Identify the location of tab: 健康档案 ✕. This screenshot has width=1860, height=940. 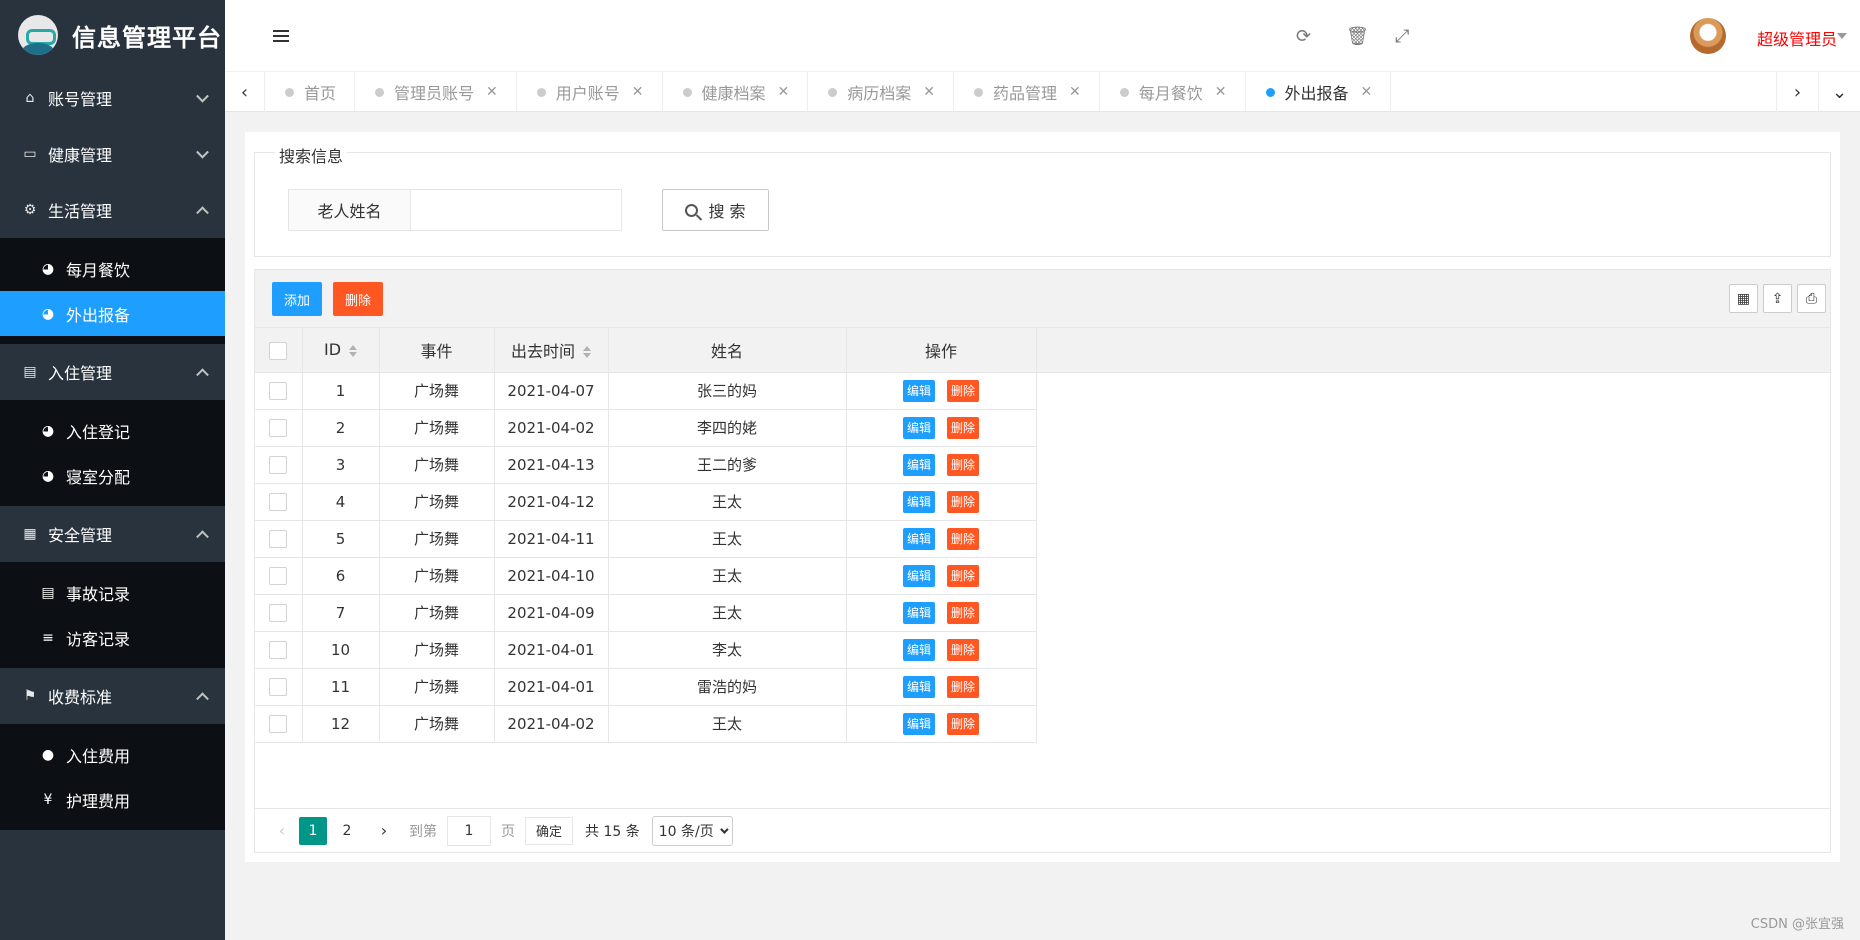
(736, 91).